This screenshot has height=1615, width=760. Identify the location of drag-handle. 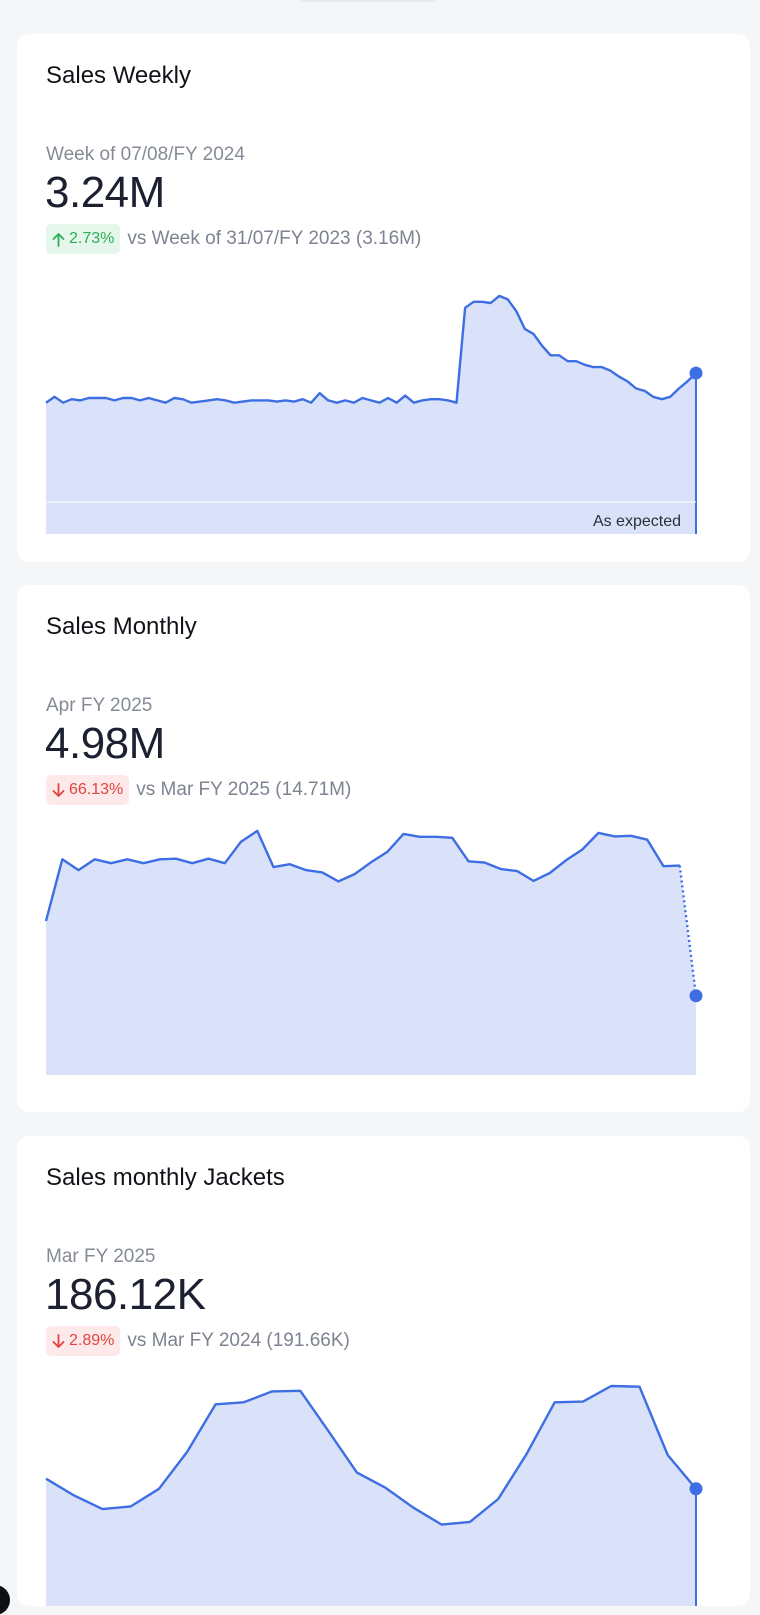
(368, 1).